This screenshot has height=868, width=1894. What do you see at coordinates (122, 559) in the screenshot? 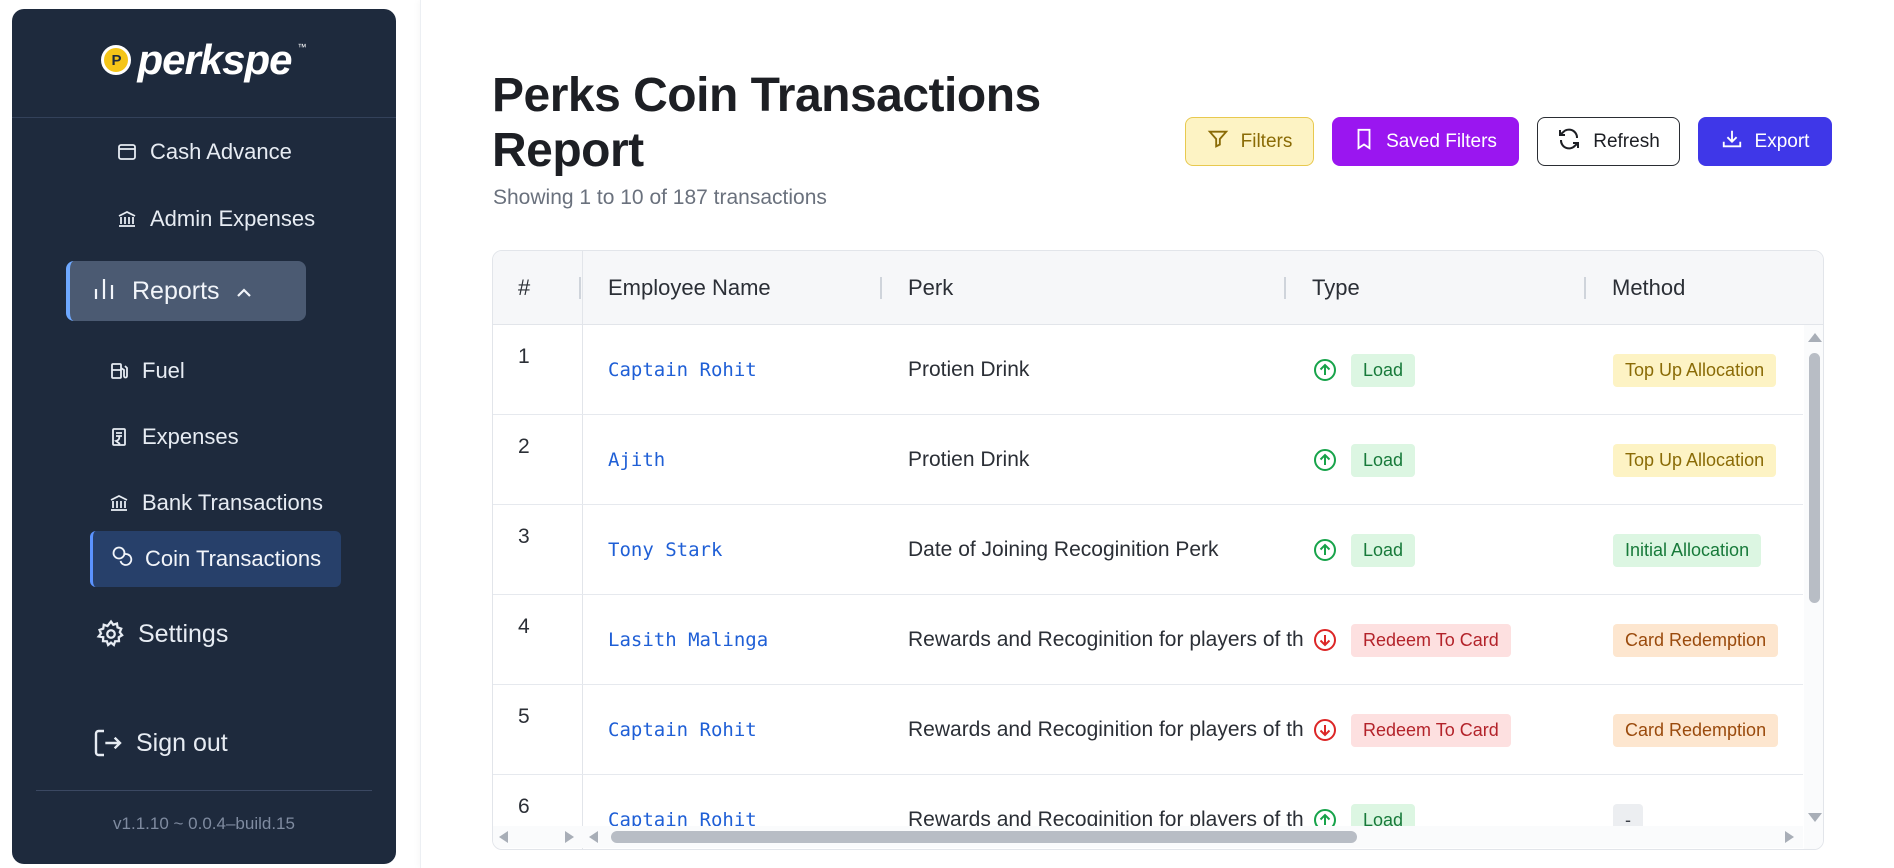
I see `coins-icon` at bounding box center [122, 559].